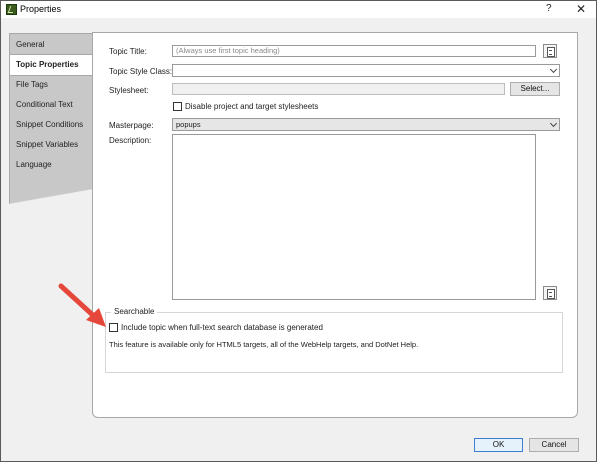 This screenshot has height=462, width=597. What do you see at coordinates (52, 145) in the screenshot?
I see `tab-snippet-variables: Snippet Variables` at bounding box center [52, 145].